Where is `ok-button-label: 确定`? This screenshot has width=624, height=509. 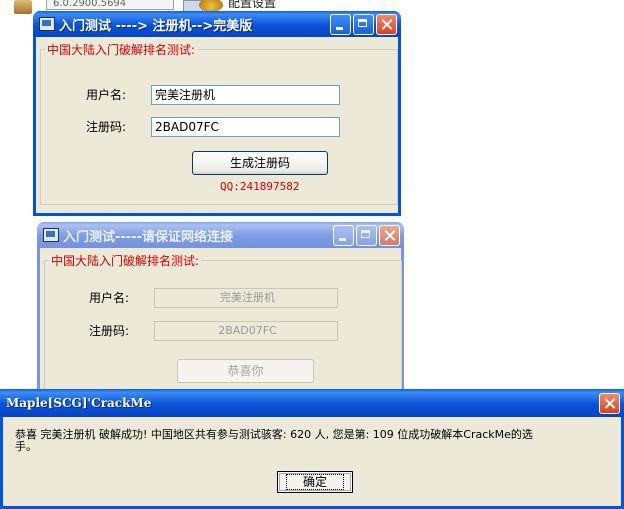 ok-button-label: 确定 is located at coordinates (314, 482).